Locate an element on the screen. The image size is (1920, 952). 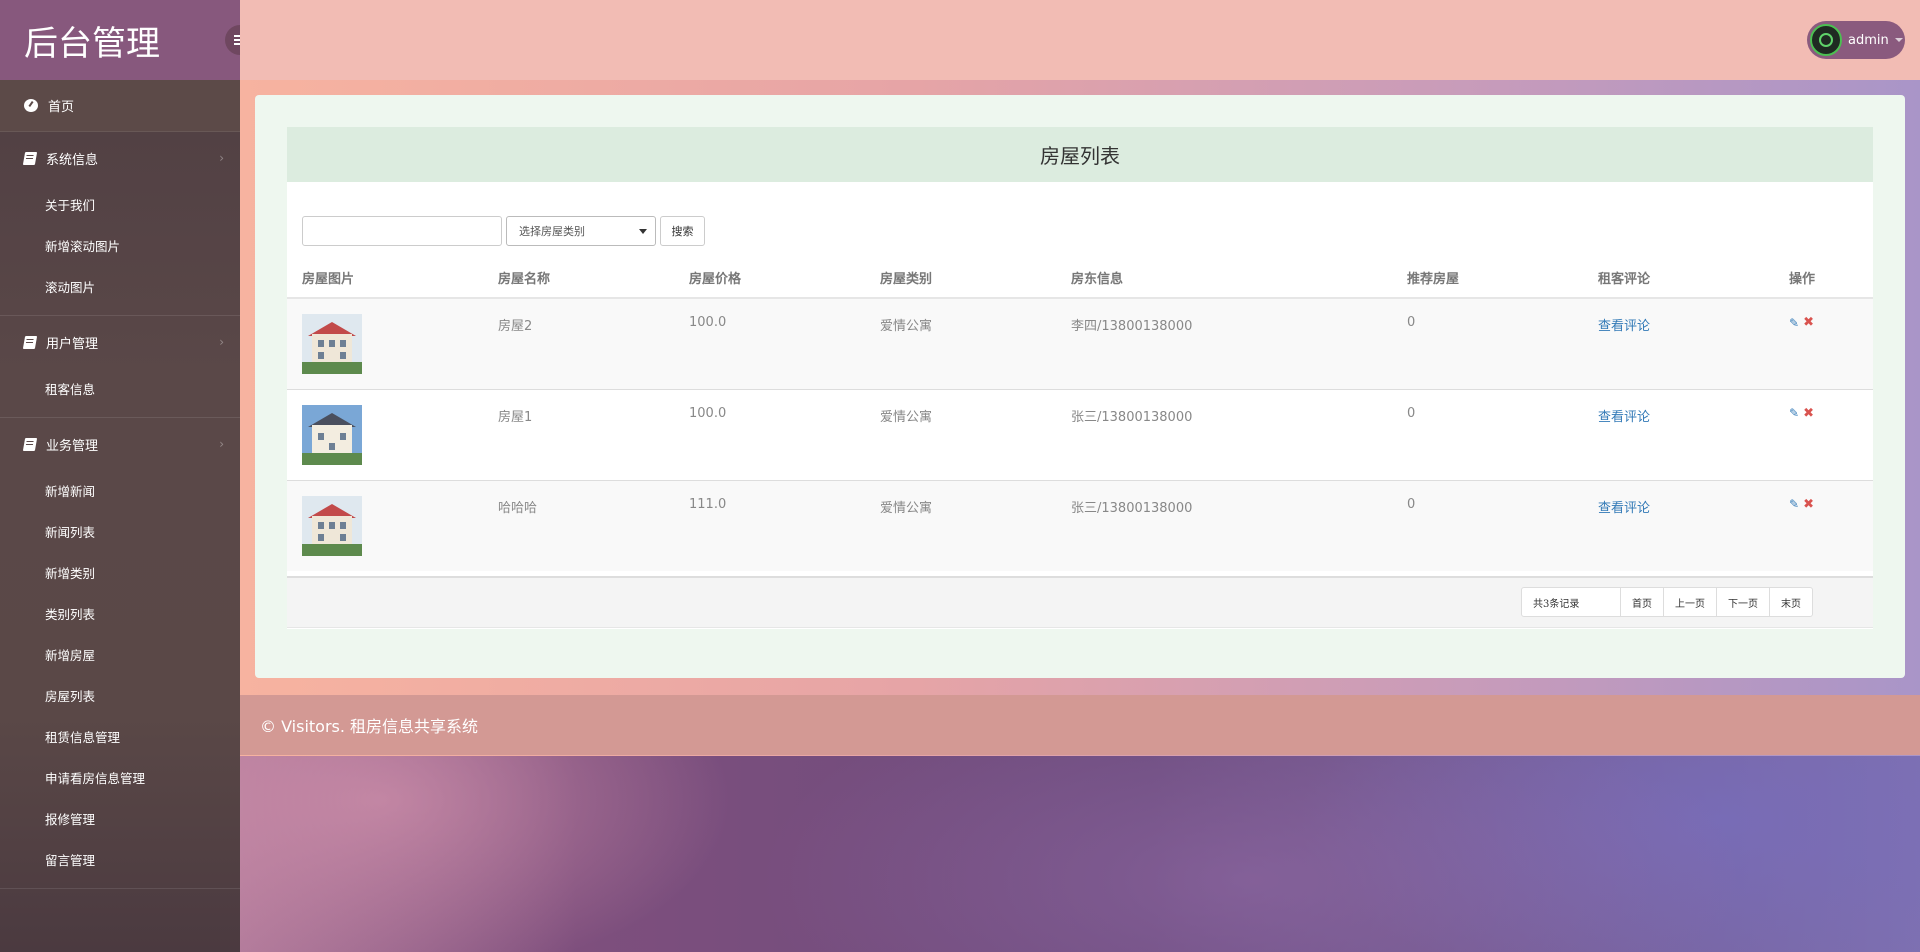
landlord-info: 李四/13800138000 is located at coordinates (1224, 343).